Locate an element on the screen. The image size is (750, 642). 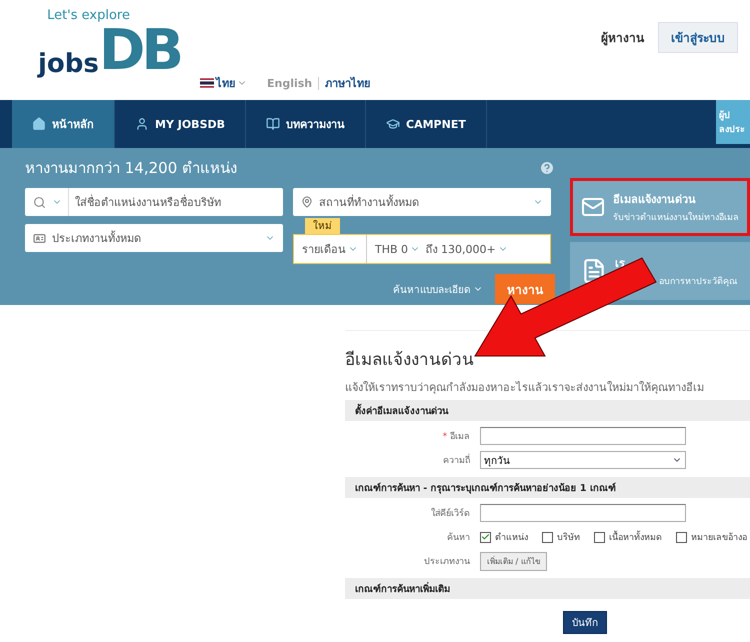
checkbox-label: ตำแหน่ง is located at coordinates (511, 538).